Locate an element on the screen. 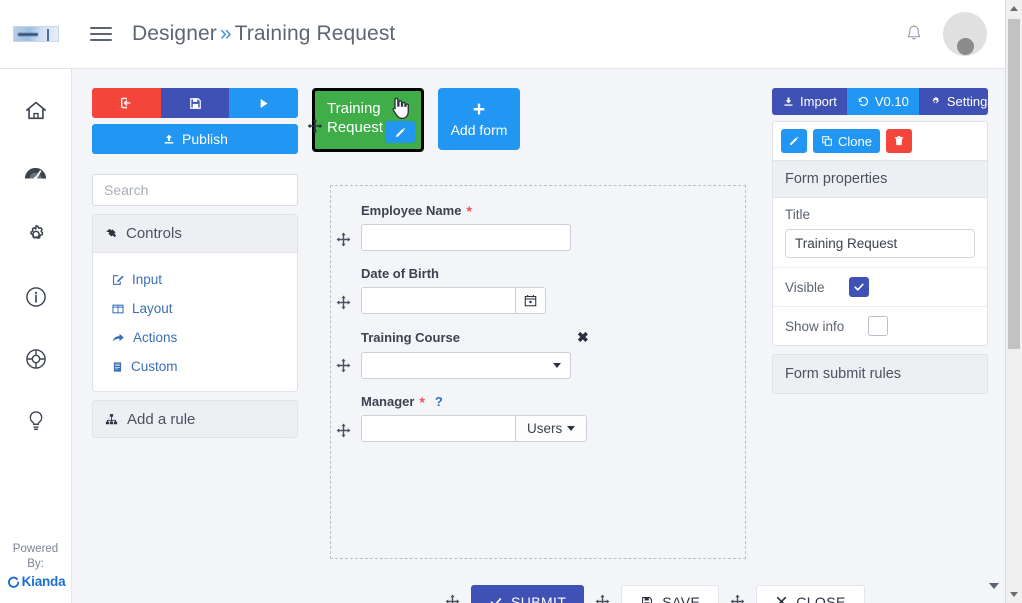 The height and width of the screenshot is (603, 1022). upload-icon is located at coordinates (169, 139).